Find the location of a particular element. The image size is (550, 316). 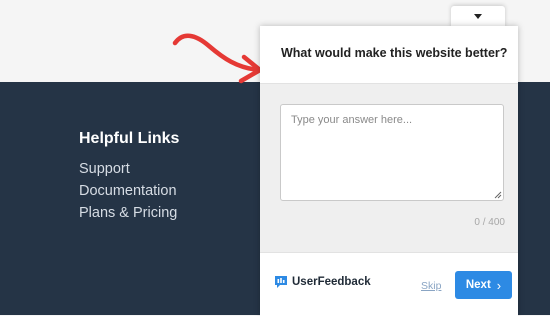

chevron-right-icon: › is located at coordinates (499, 285).